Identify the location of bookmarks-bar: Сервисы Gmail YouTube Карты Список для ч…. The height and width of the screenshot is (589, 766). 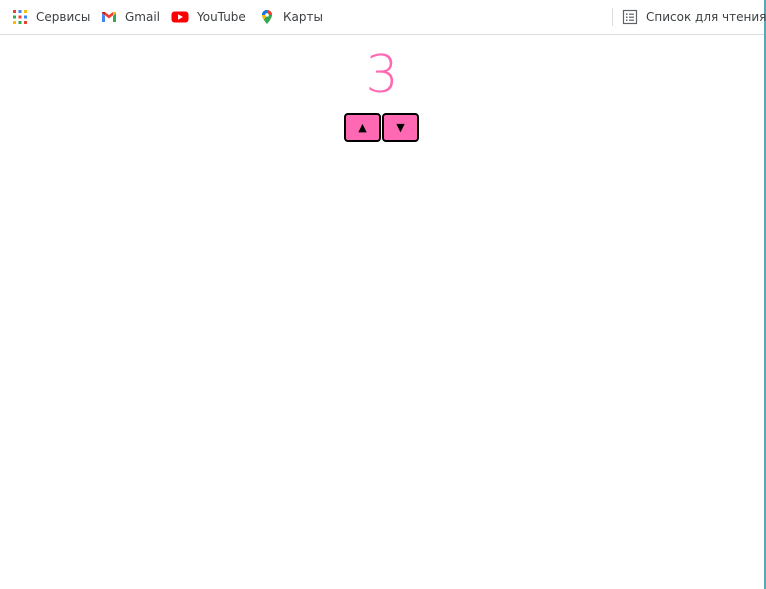
(383, 17).